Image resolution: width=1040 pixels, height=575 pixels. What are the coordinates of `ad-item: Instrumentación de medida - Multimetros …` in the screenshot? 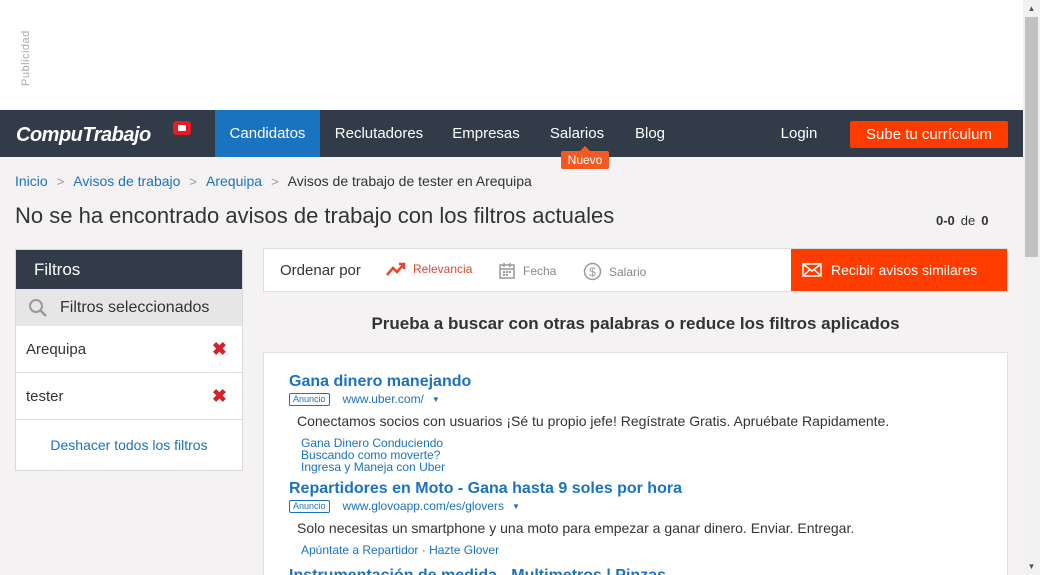 It's located at (477, 571).